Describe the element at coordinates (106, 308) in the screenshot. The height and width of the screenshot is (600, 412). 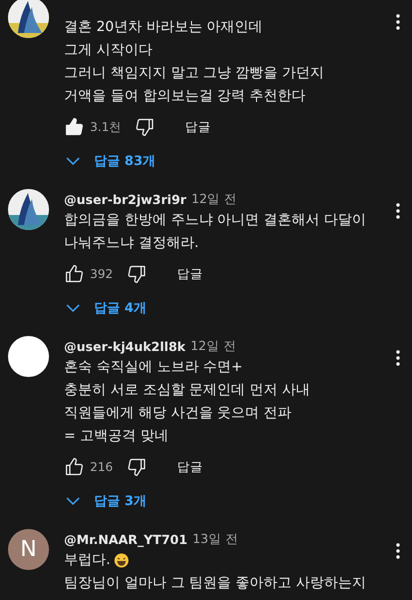
I see `show-replies-button: 답글 4개` at that location.